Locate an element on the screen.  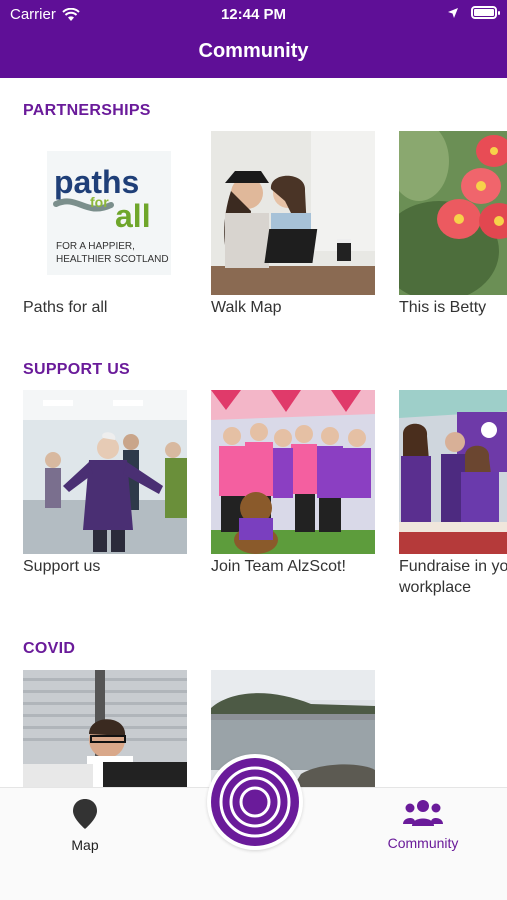
community-icon is located at coordinates (423, 813).